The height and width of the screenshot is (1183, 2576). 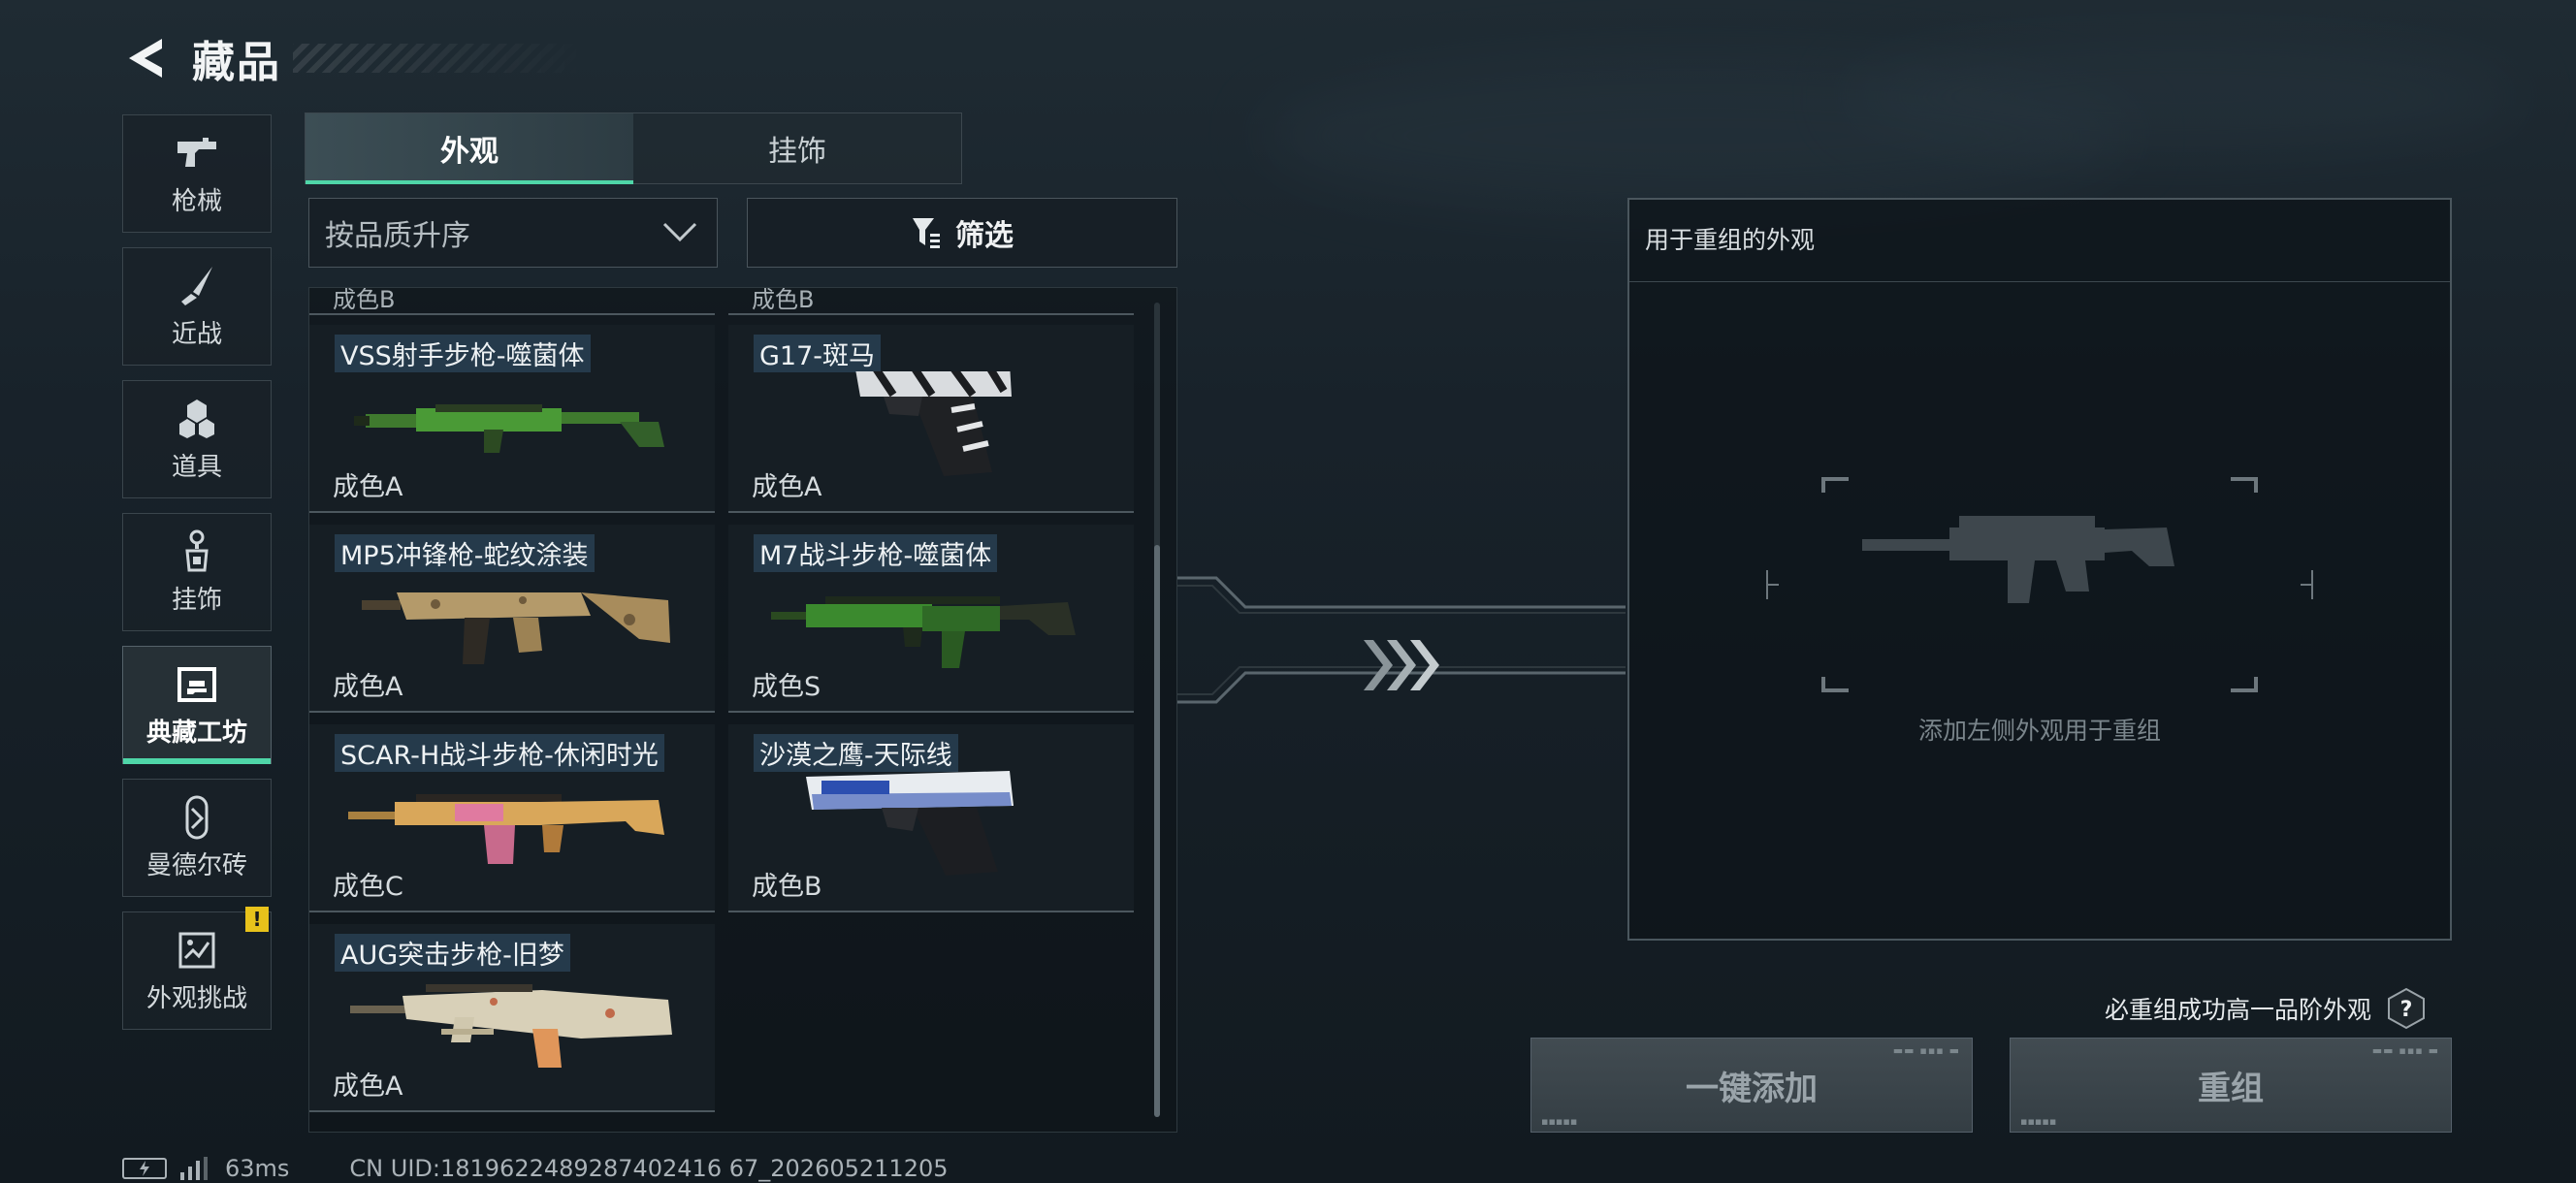 What do you see at coordinates (926, 233) in the screenshot?
I see `filter-icon` at bounding box center [926, 233].